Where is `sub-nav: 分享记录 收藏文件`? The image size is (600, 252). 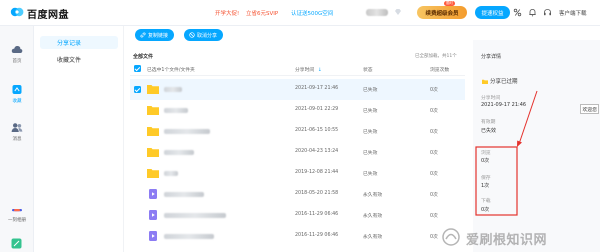
sub-nav: 分享记录 收藏文件 is located at coordinates (79, 139).